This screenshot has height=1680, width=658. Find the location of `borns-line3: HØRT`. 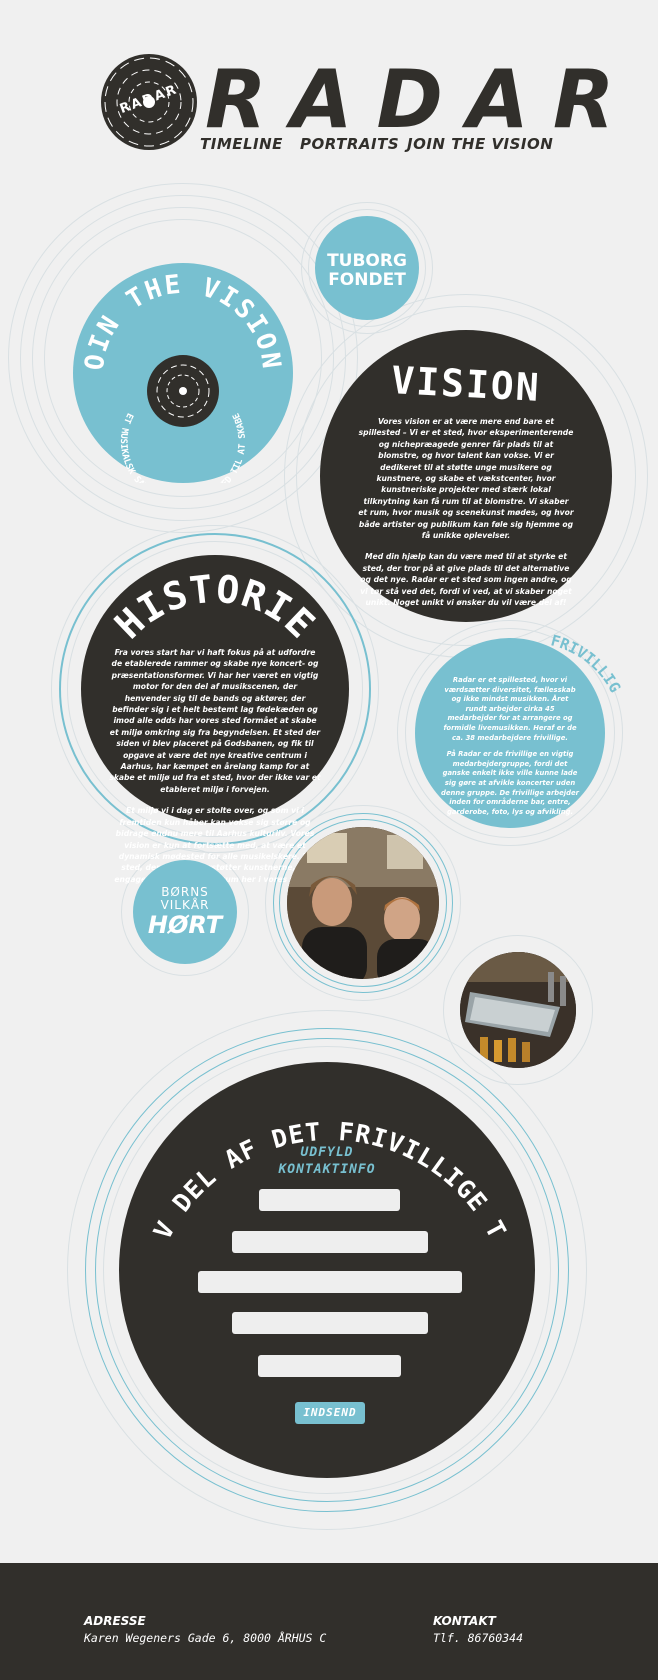

borns-line3: HØRT is located at coordinates (185, 925).